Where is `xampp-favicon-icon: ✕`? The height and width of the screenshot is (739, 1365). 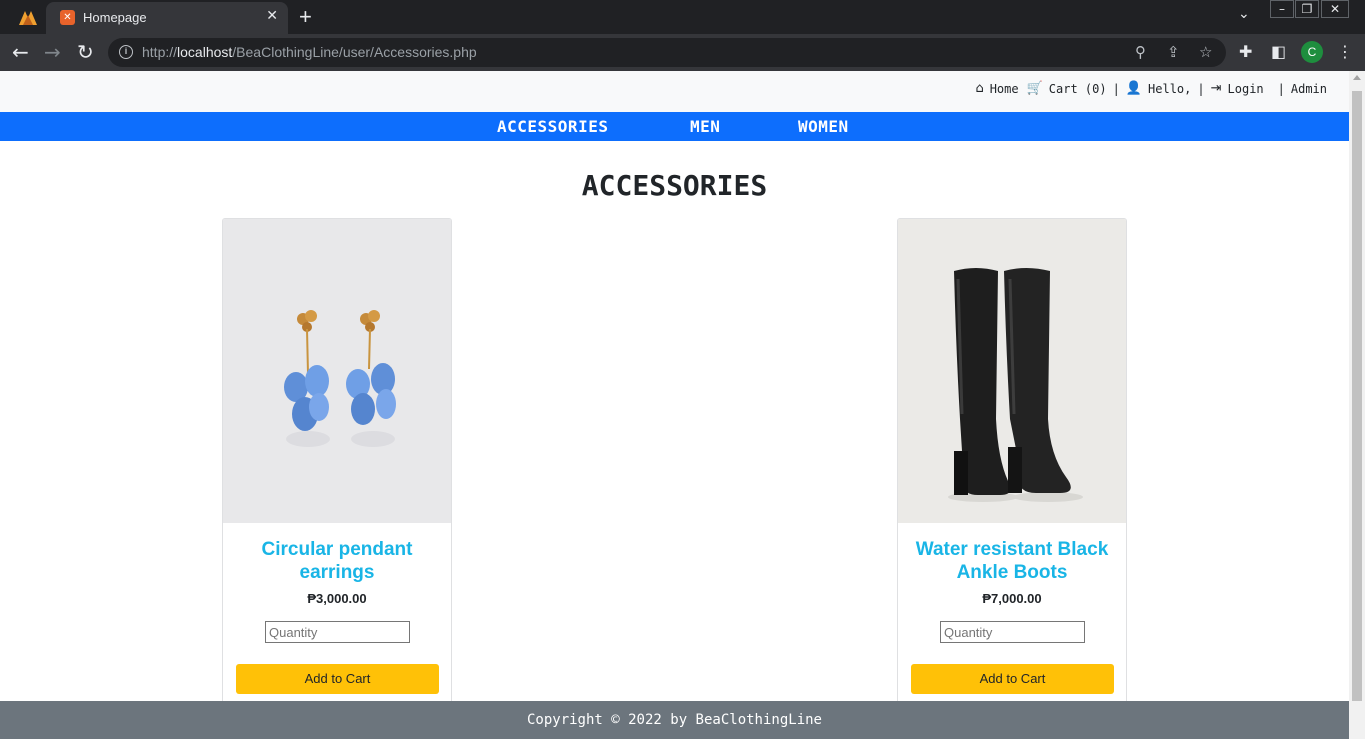 xampp-favicon-icon: ✕ is located at coordinates (67, 17).